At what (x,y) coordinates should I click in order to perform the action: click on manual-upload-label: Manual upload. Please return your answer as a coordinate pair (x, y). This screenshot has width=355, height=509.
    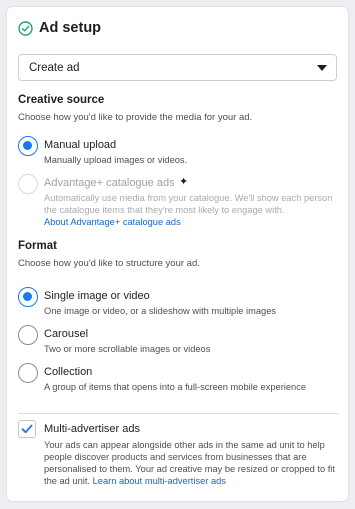
    Looking at the image, I should click on (80, 145).